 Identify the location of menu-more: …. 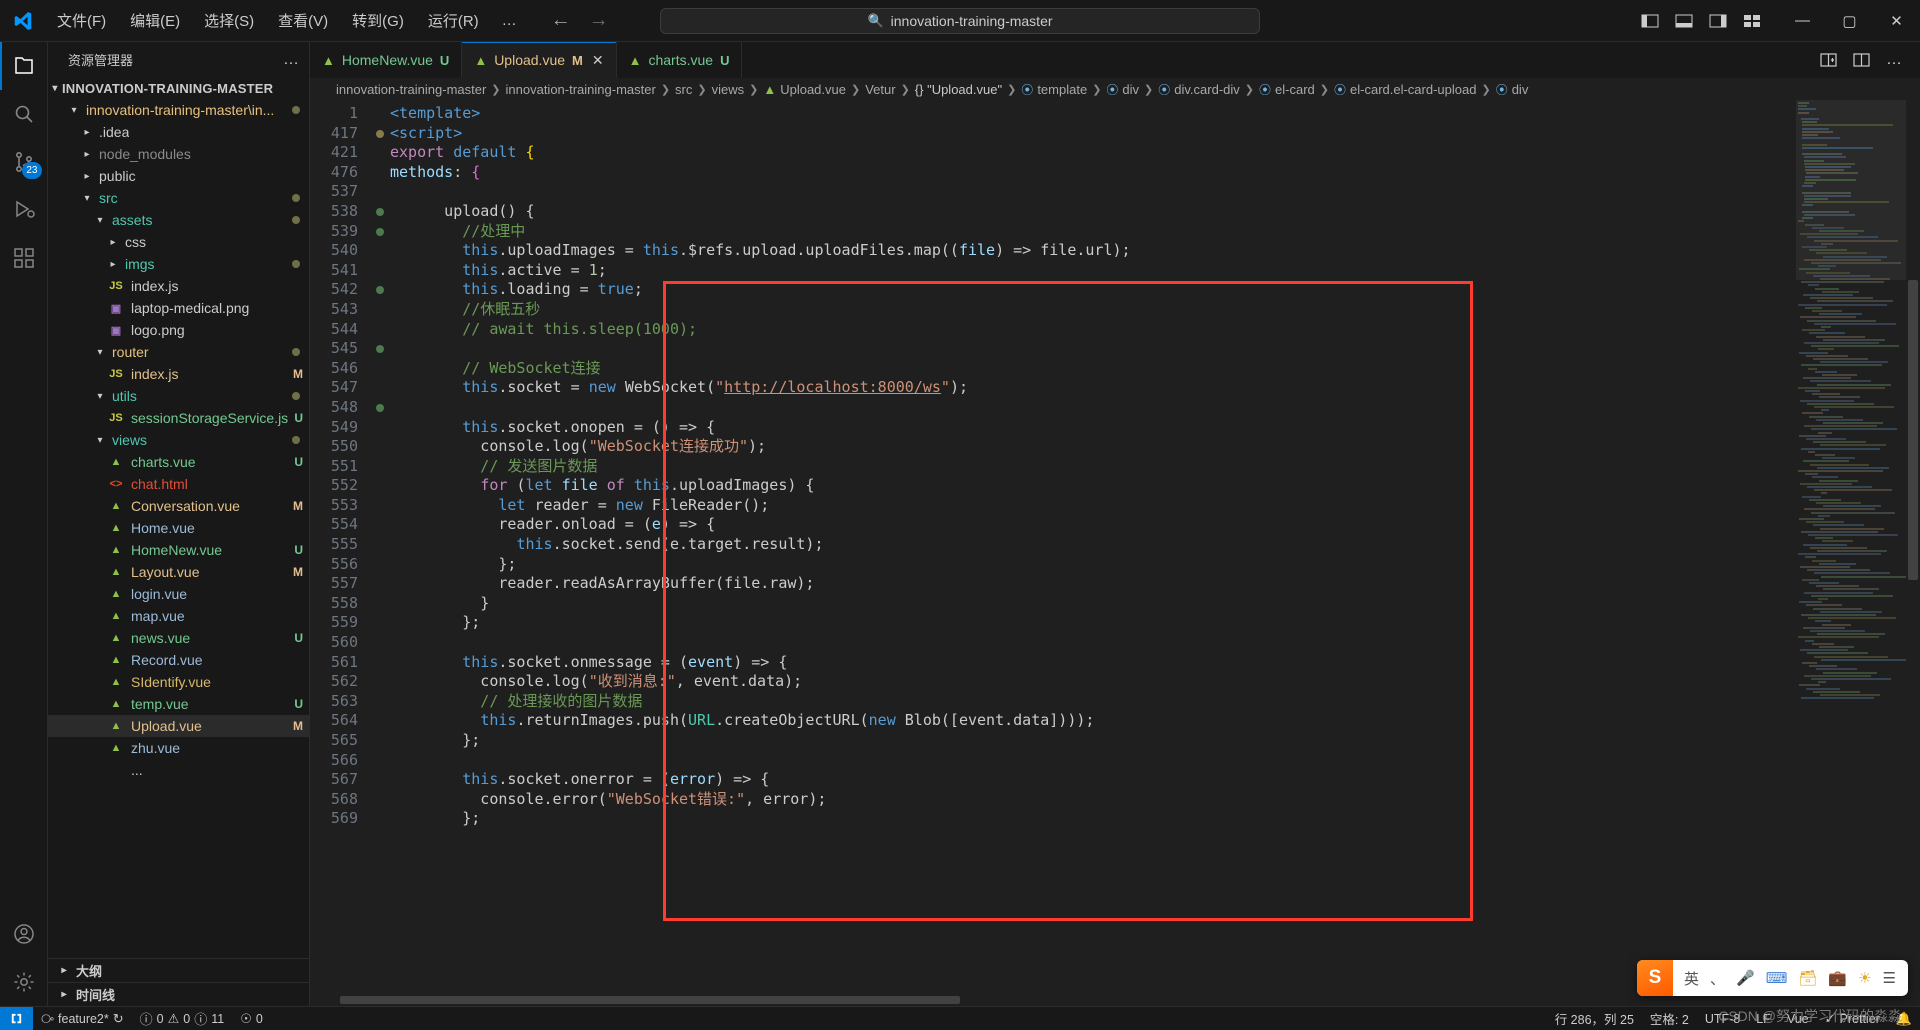
(510, 20).